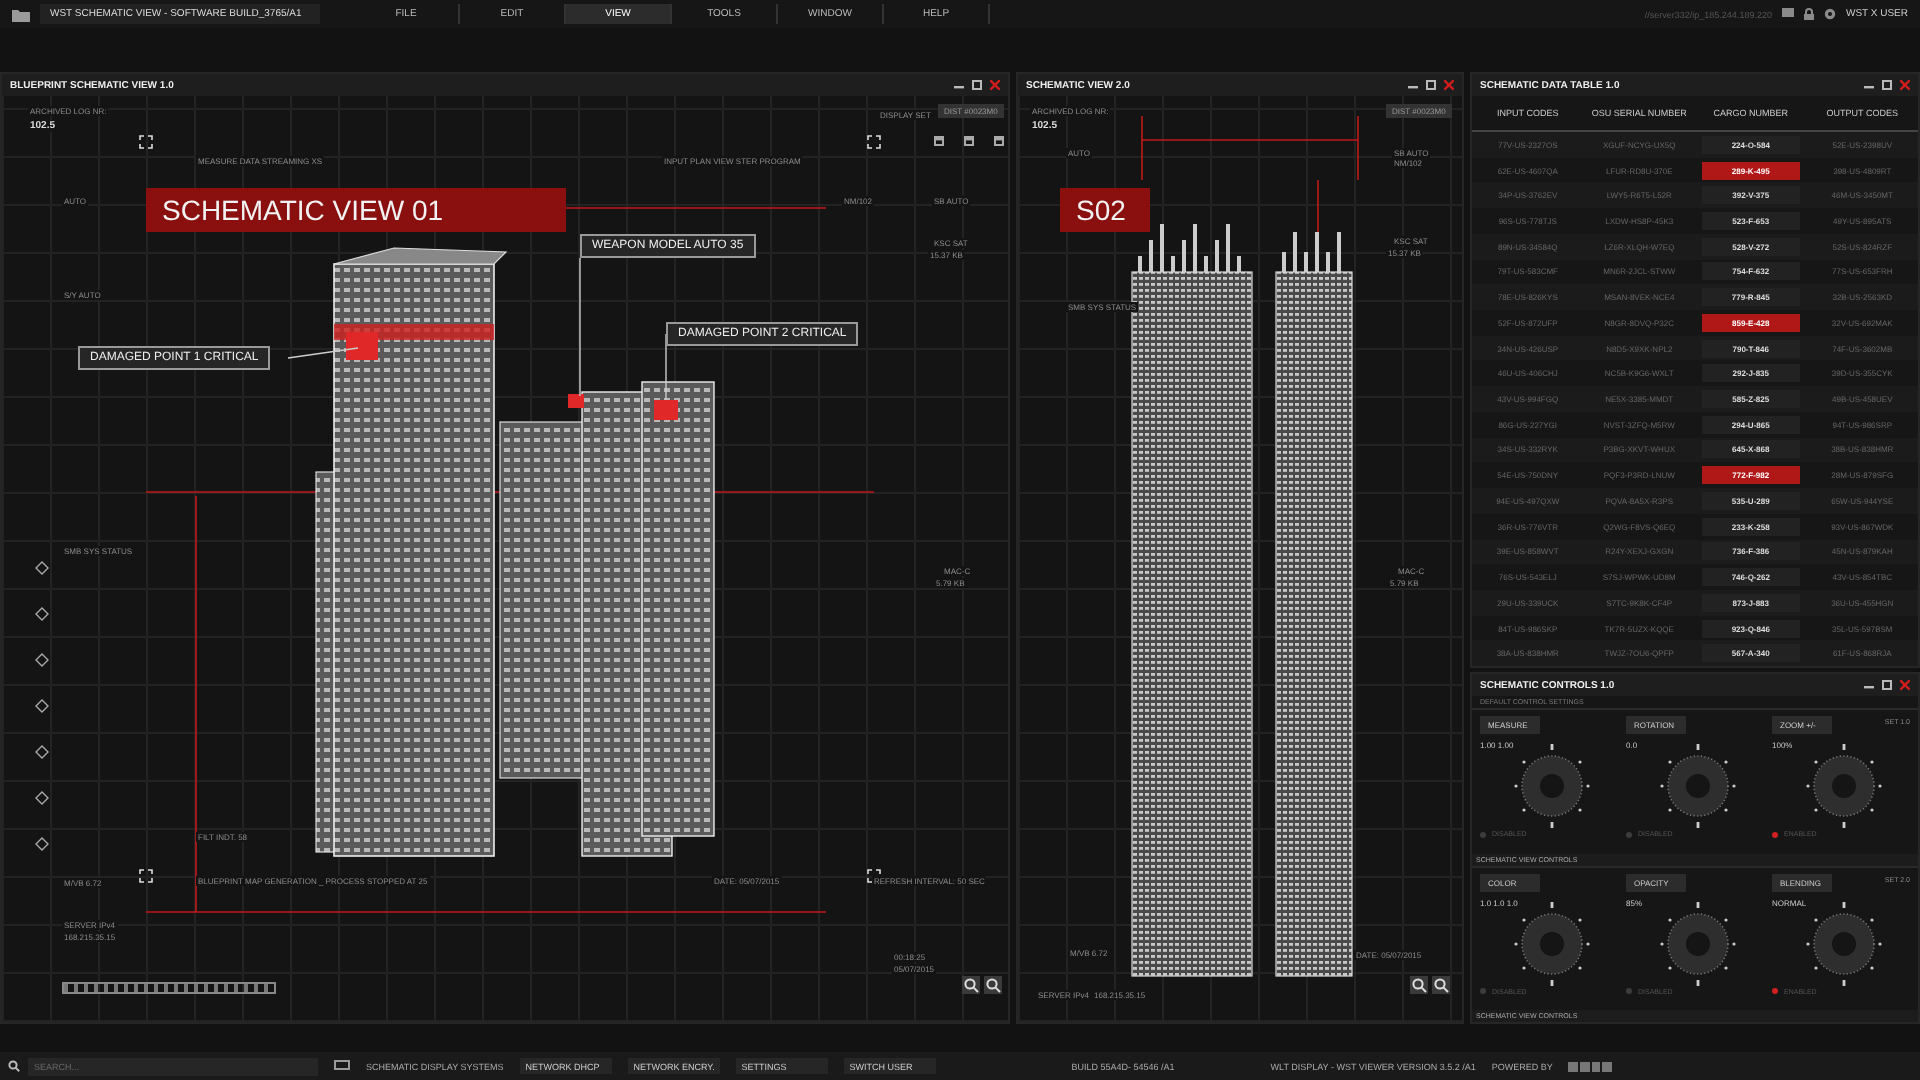 The height and width of the screenshot is (1080, 1920). What do you see at coordinates (356, 210) in the screenshot?
I see `view-banner: SCHEMATIC VIEW 01` at bounding box center [356, 210].